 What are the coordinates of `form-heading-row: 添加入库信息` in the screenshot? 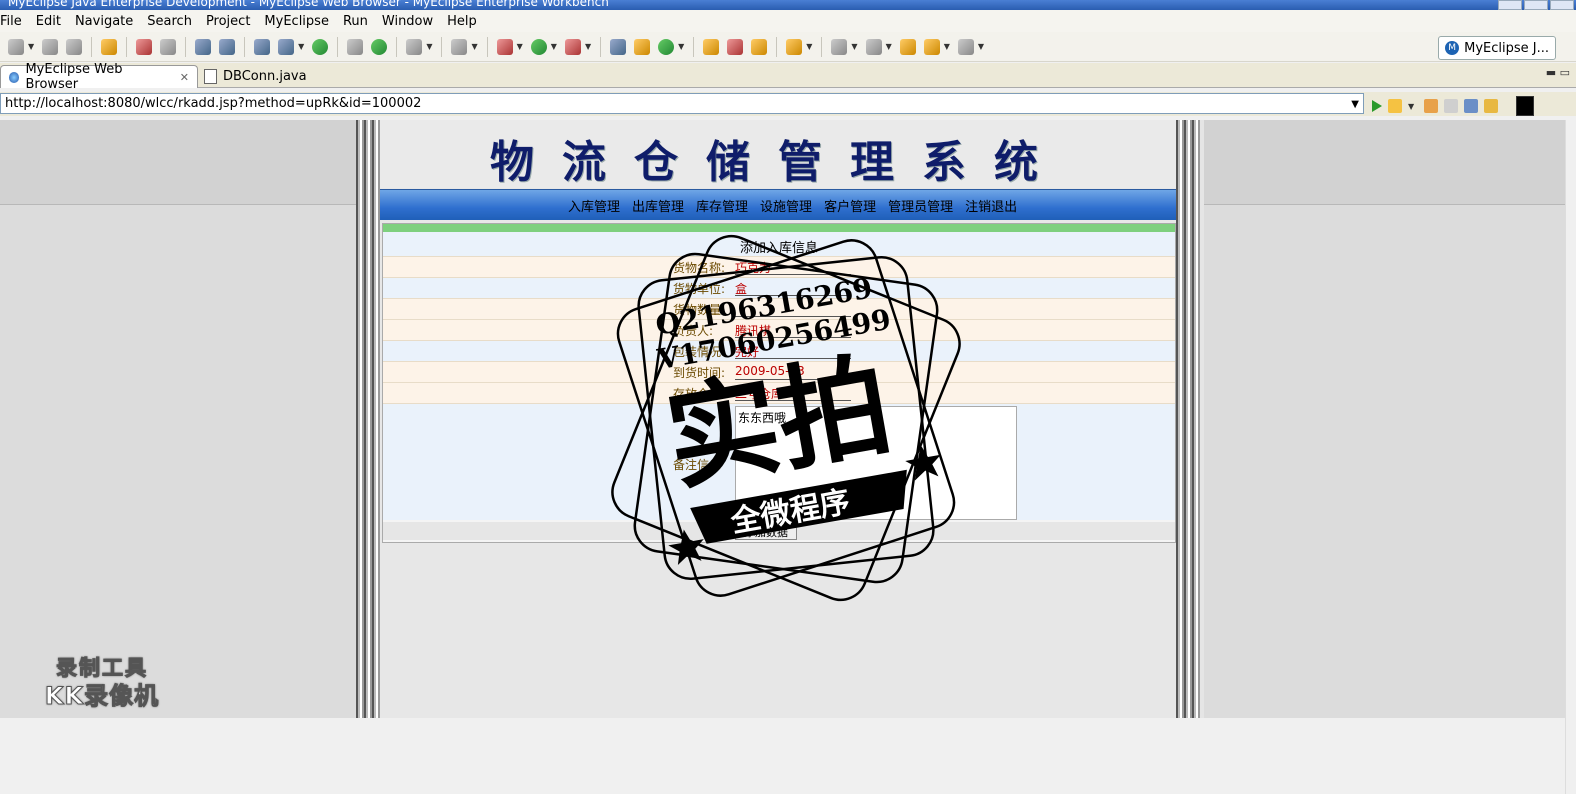 It's located at (779, 244).